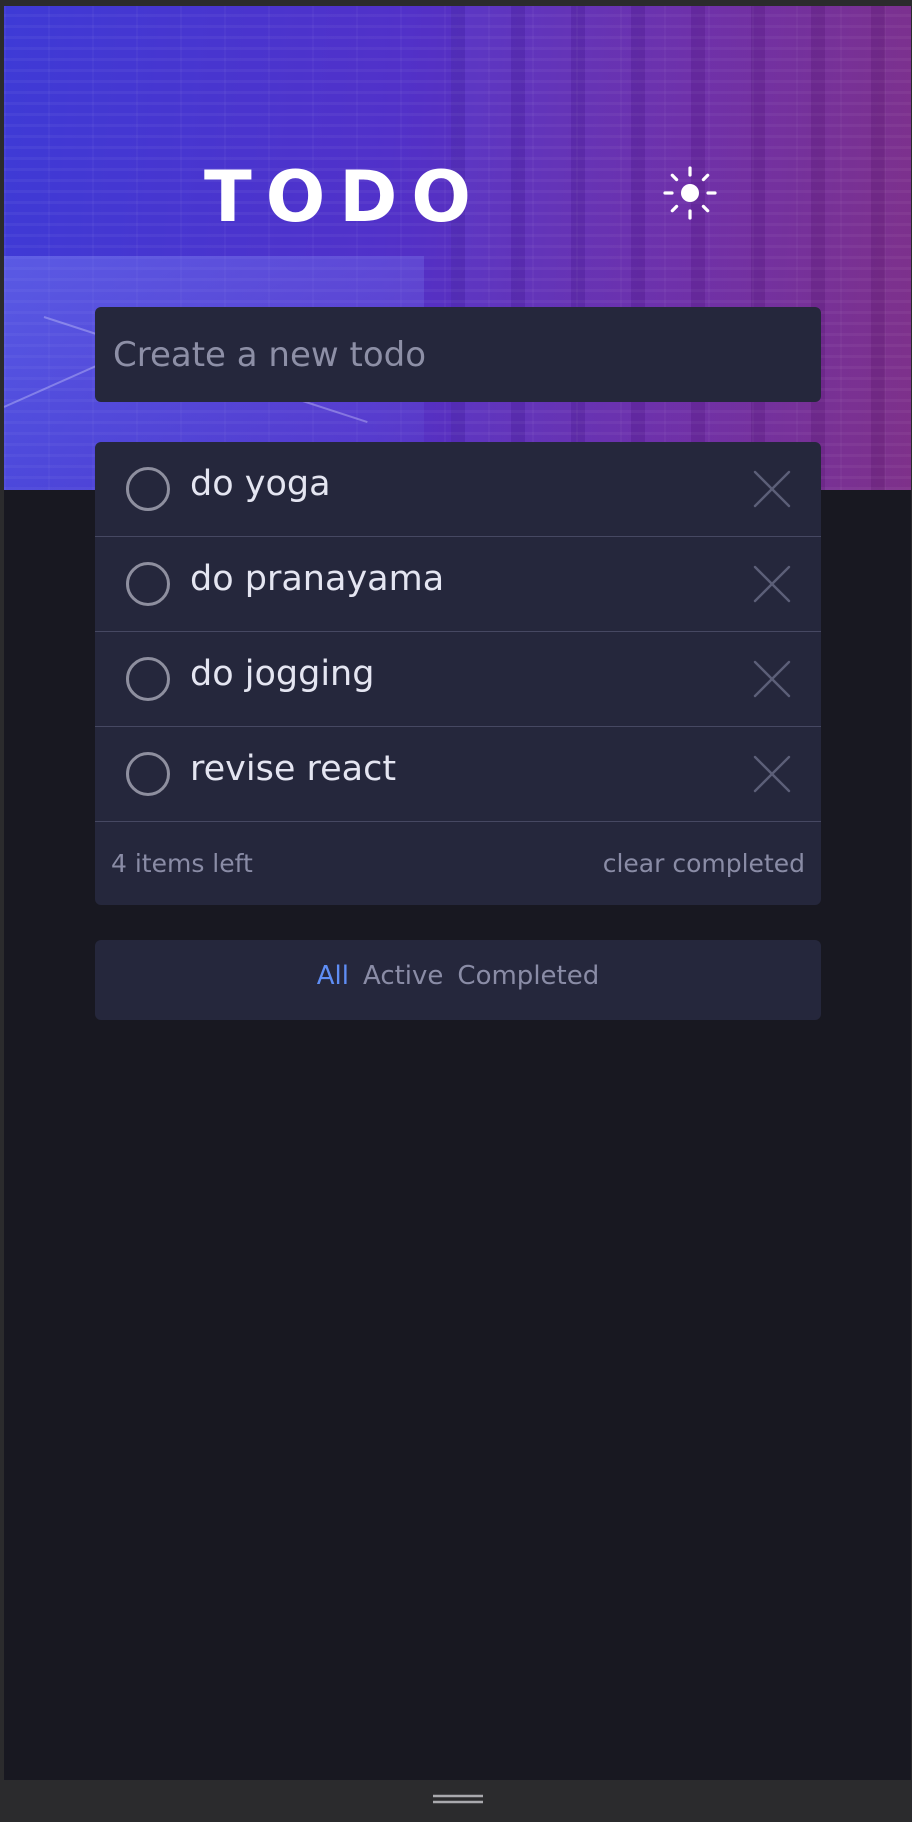 Image resolution: width=912 pixels, height=1822 pixels. Describe the element at coordinates (681, 248) in the screenshot. I see `hallway-pillars` at that location.